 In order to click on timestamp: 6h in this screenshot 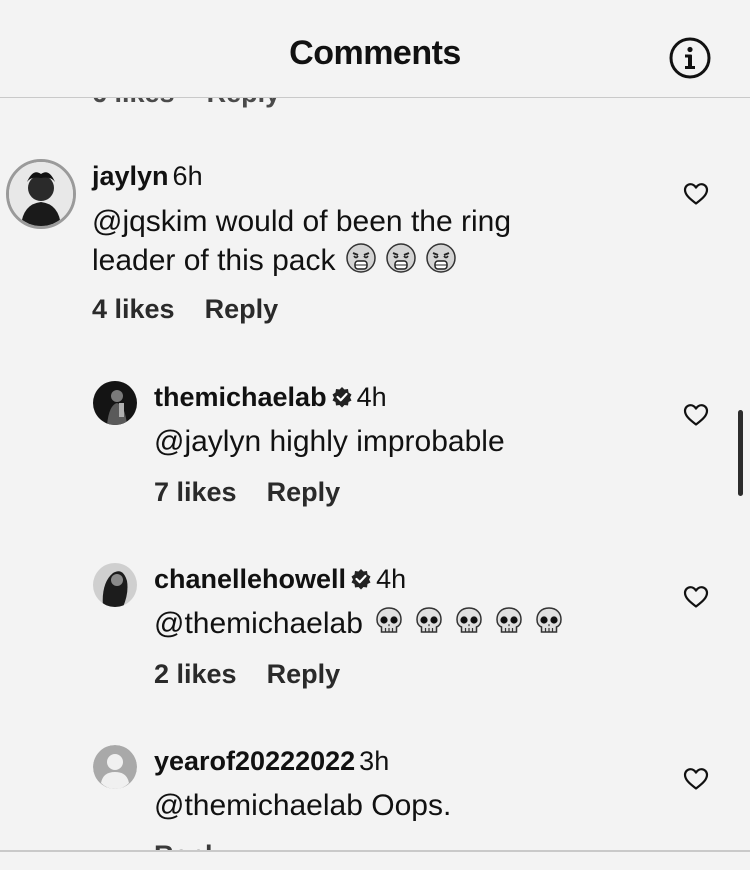, I will do `click(187, 176)`.